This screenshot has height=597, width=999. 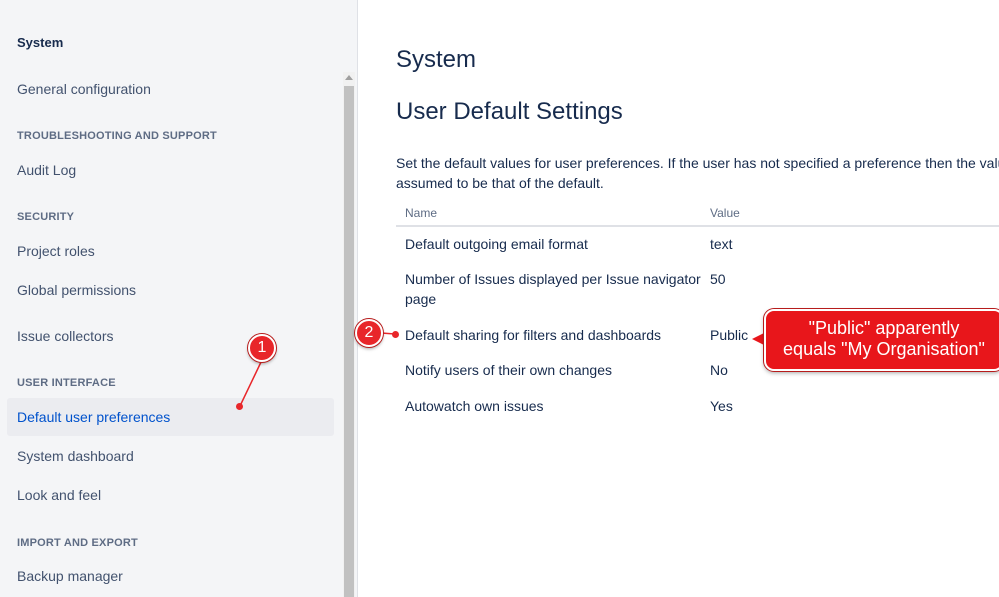 I want to click on scrollbar-thumb, so click(x=349, y=341).